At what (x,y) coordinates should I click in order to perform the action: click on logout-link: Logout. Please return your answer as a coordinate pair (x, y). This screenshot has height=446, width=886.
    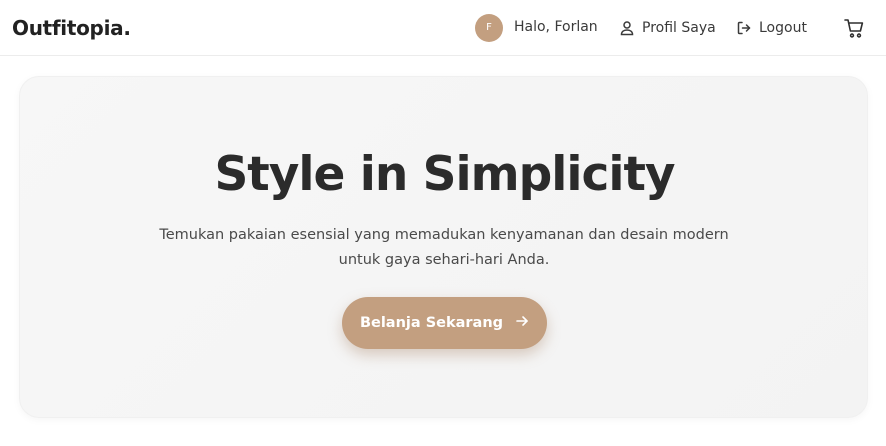
    Looking at the image, I should click on (771, 28).